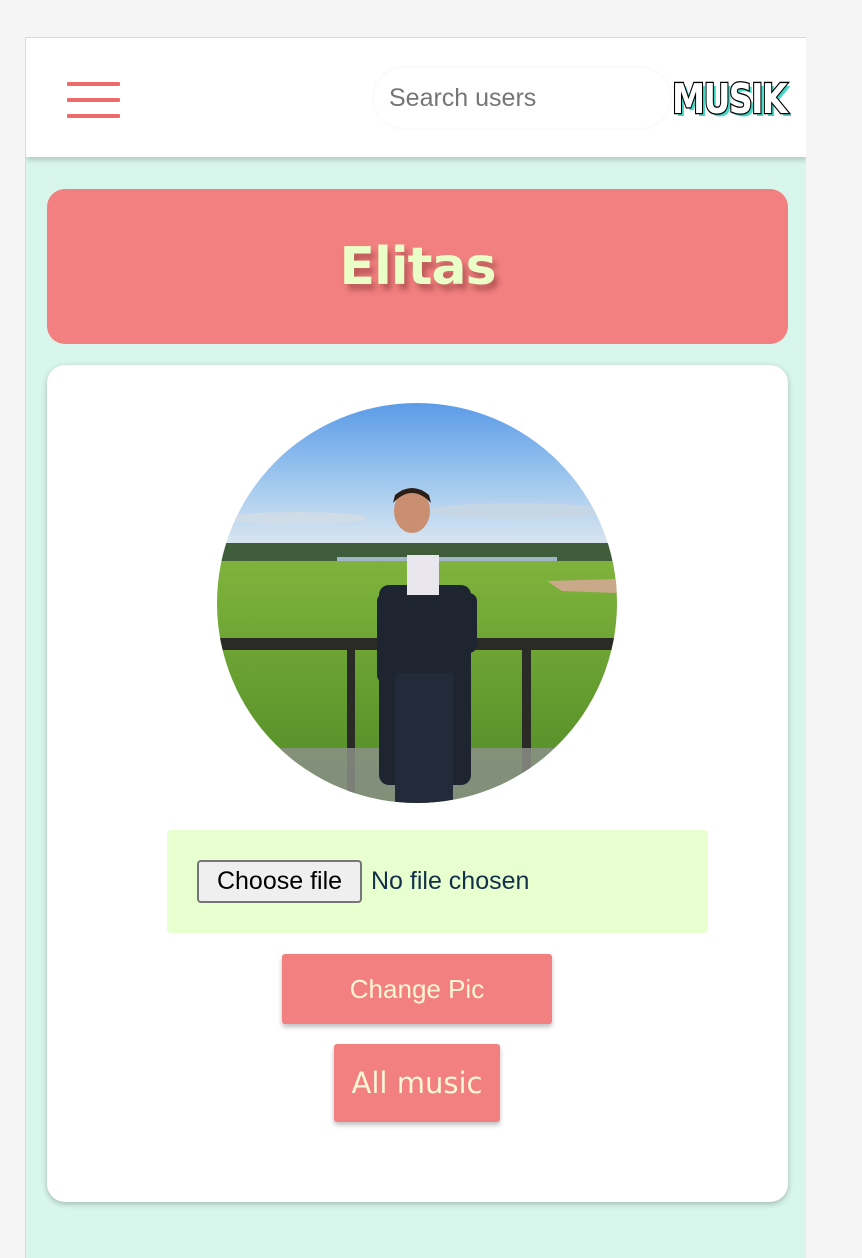  I want to click on file-upload-area: Choose file No file chosen, so click(437, 881).